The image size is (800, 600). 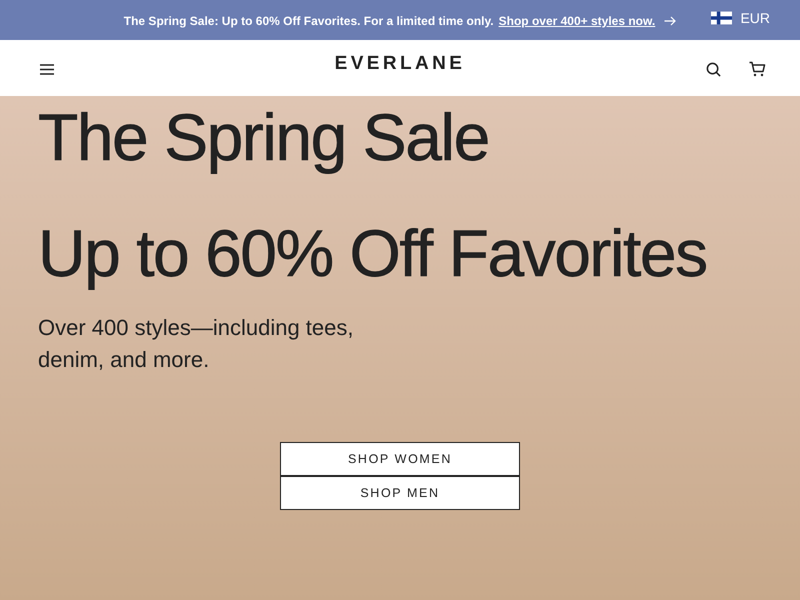 What do you see at coordinates (196, 344) in the screenshot?
I see `hero-subtitle: Over 400 styles—including tees, denim, and more.` at bounding box center [196, 344].